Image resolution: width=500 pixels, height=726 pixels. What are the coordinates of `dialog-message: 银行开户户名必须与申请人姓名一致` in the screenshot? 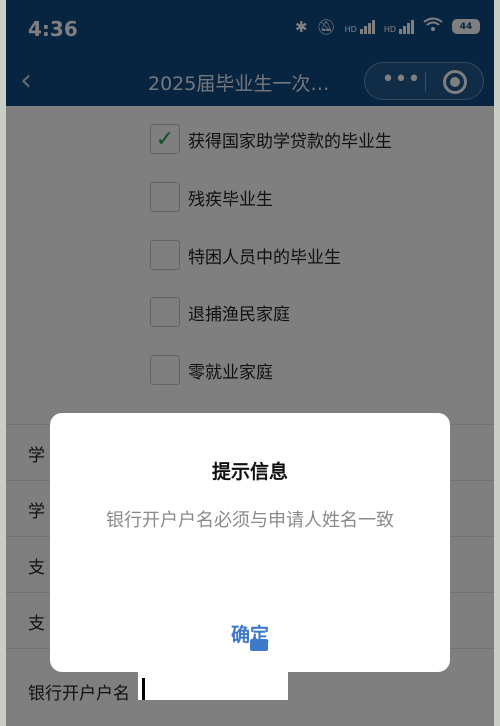 It's located at (250, 520).